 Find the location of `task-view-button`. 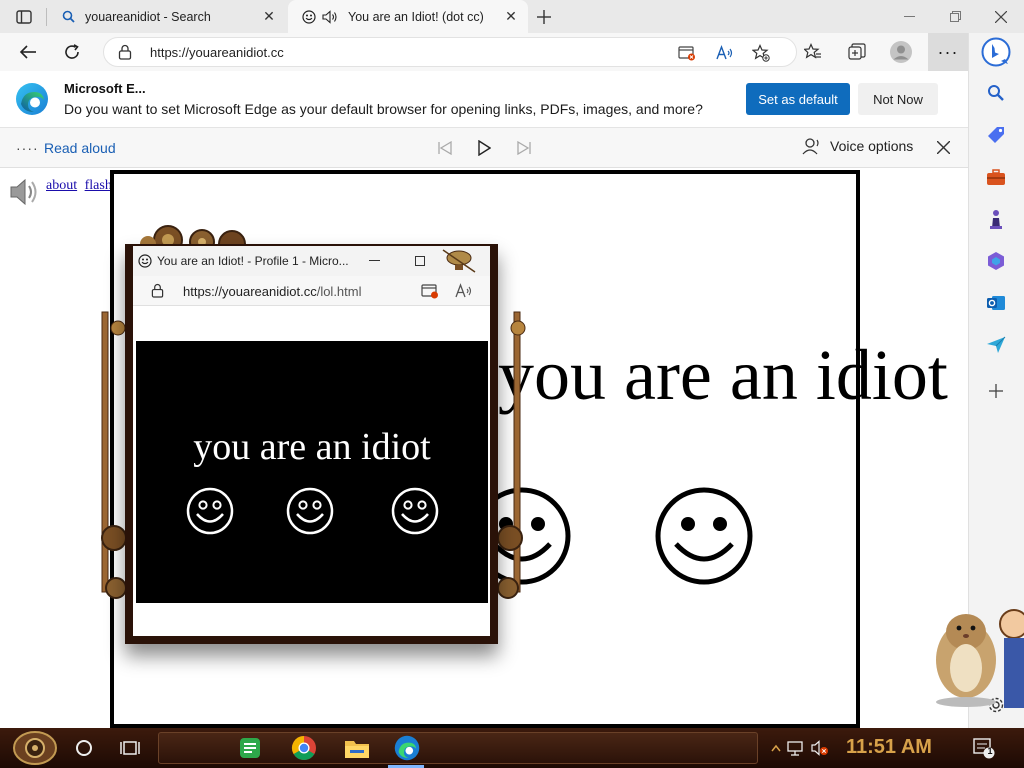

task-view-button is located at coordinates (130, 748).